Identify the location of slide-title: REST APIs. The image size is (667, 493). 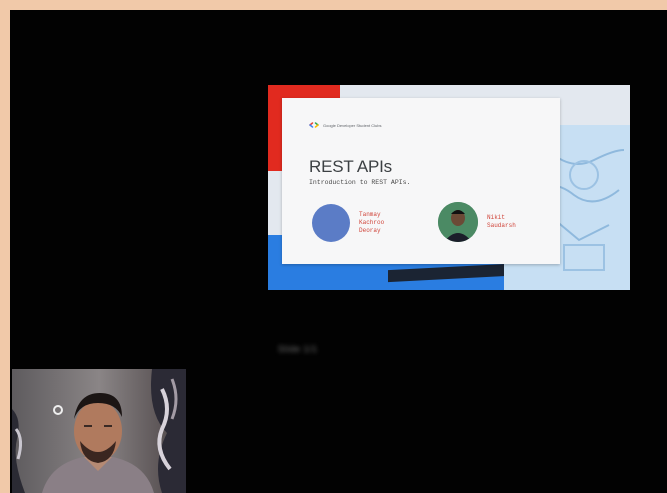
(350, 166).